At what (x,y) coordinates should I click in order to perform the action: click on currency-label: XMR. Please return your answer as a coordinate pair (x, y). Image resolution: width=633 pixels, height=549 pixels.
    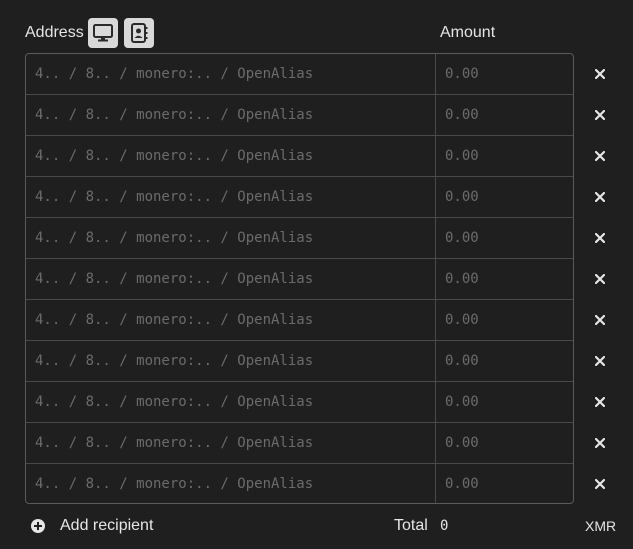
    Looking at the image, I should click on (601, 526).